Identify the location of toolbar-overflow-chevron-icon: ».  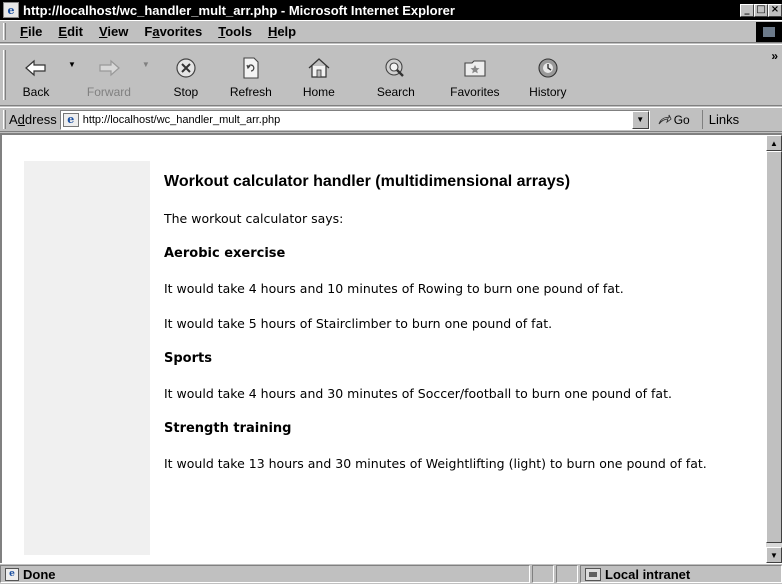
(774, 56).